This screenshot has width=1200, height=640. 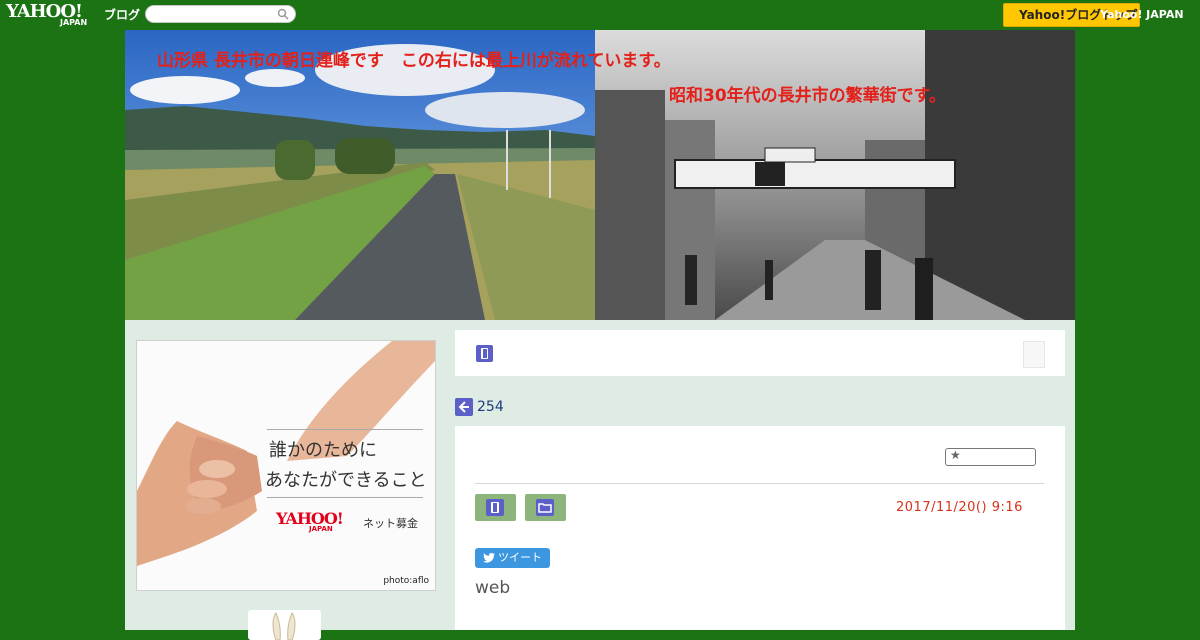 What do you see at coordinates (959, 507) in the screenshot?
I see `post-date: 2017/11/20() 9:16` at bounding box center [959, 507].